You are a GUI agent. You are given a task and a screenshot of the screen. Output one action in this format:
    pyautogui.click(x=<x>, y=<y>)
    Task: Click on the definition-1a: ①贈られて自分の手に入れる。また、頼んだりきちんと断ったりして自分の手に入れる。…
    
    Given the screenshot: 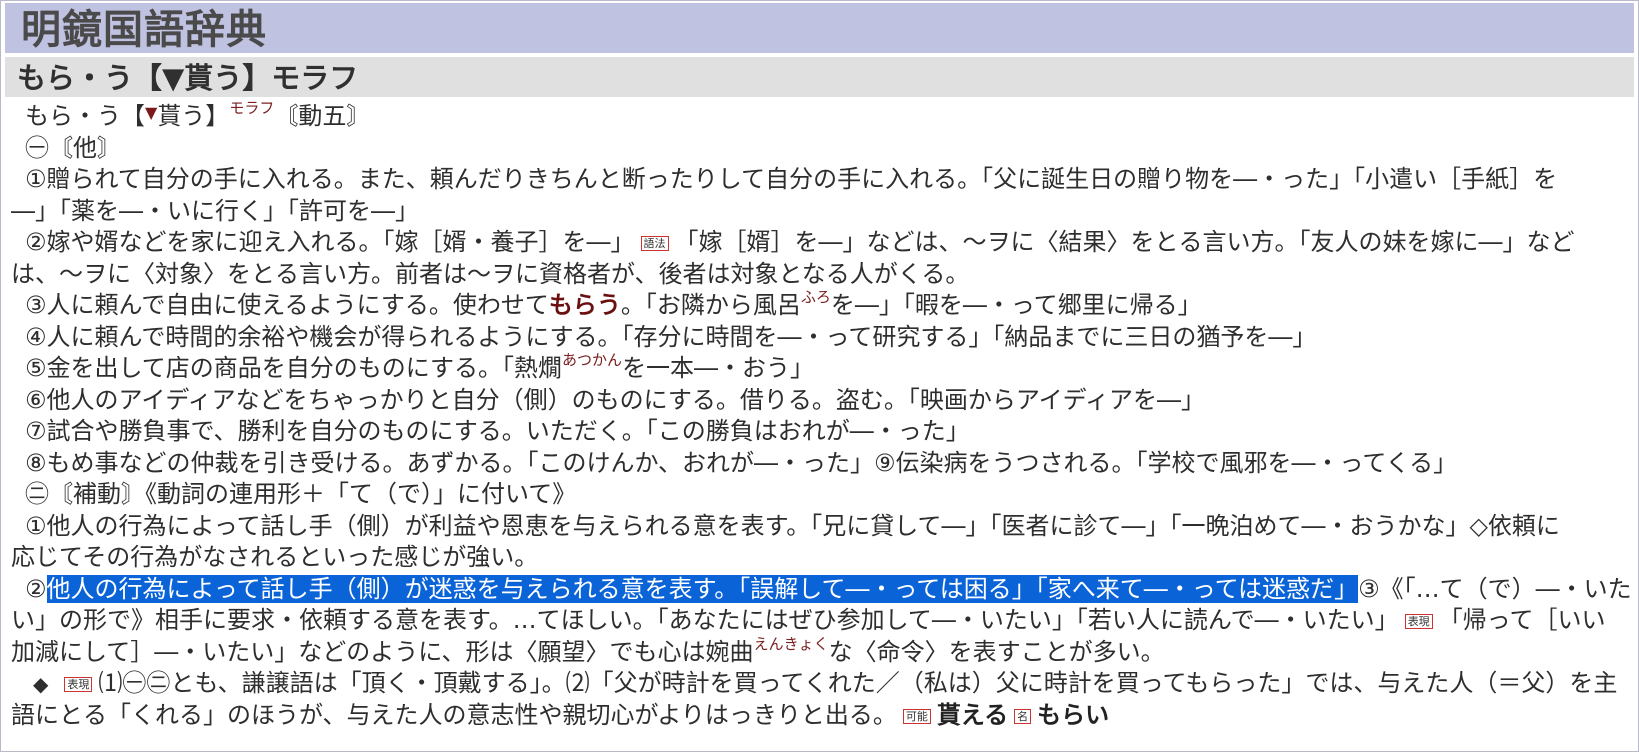 What is the action you would take?
    pyautogui.click(x=791, y=179)
    